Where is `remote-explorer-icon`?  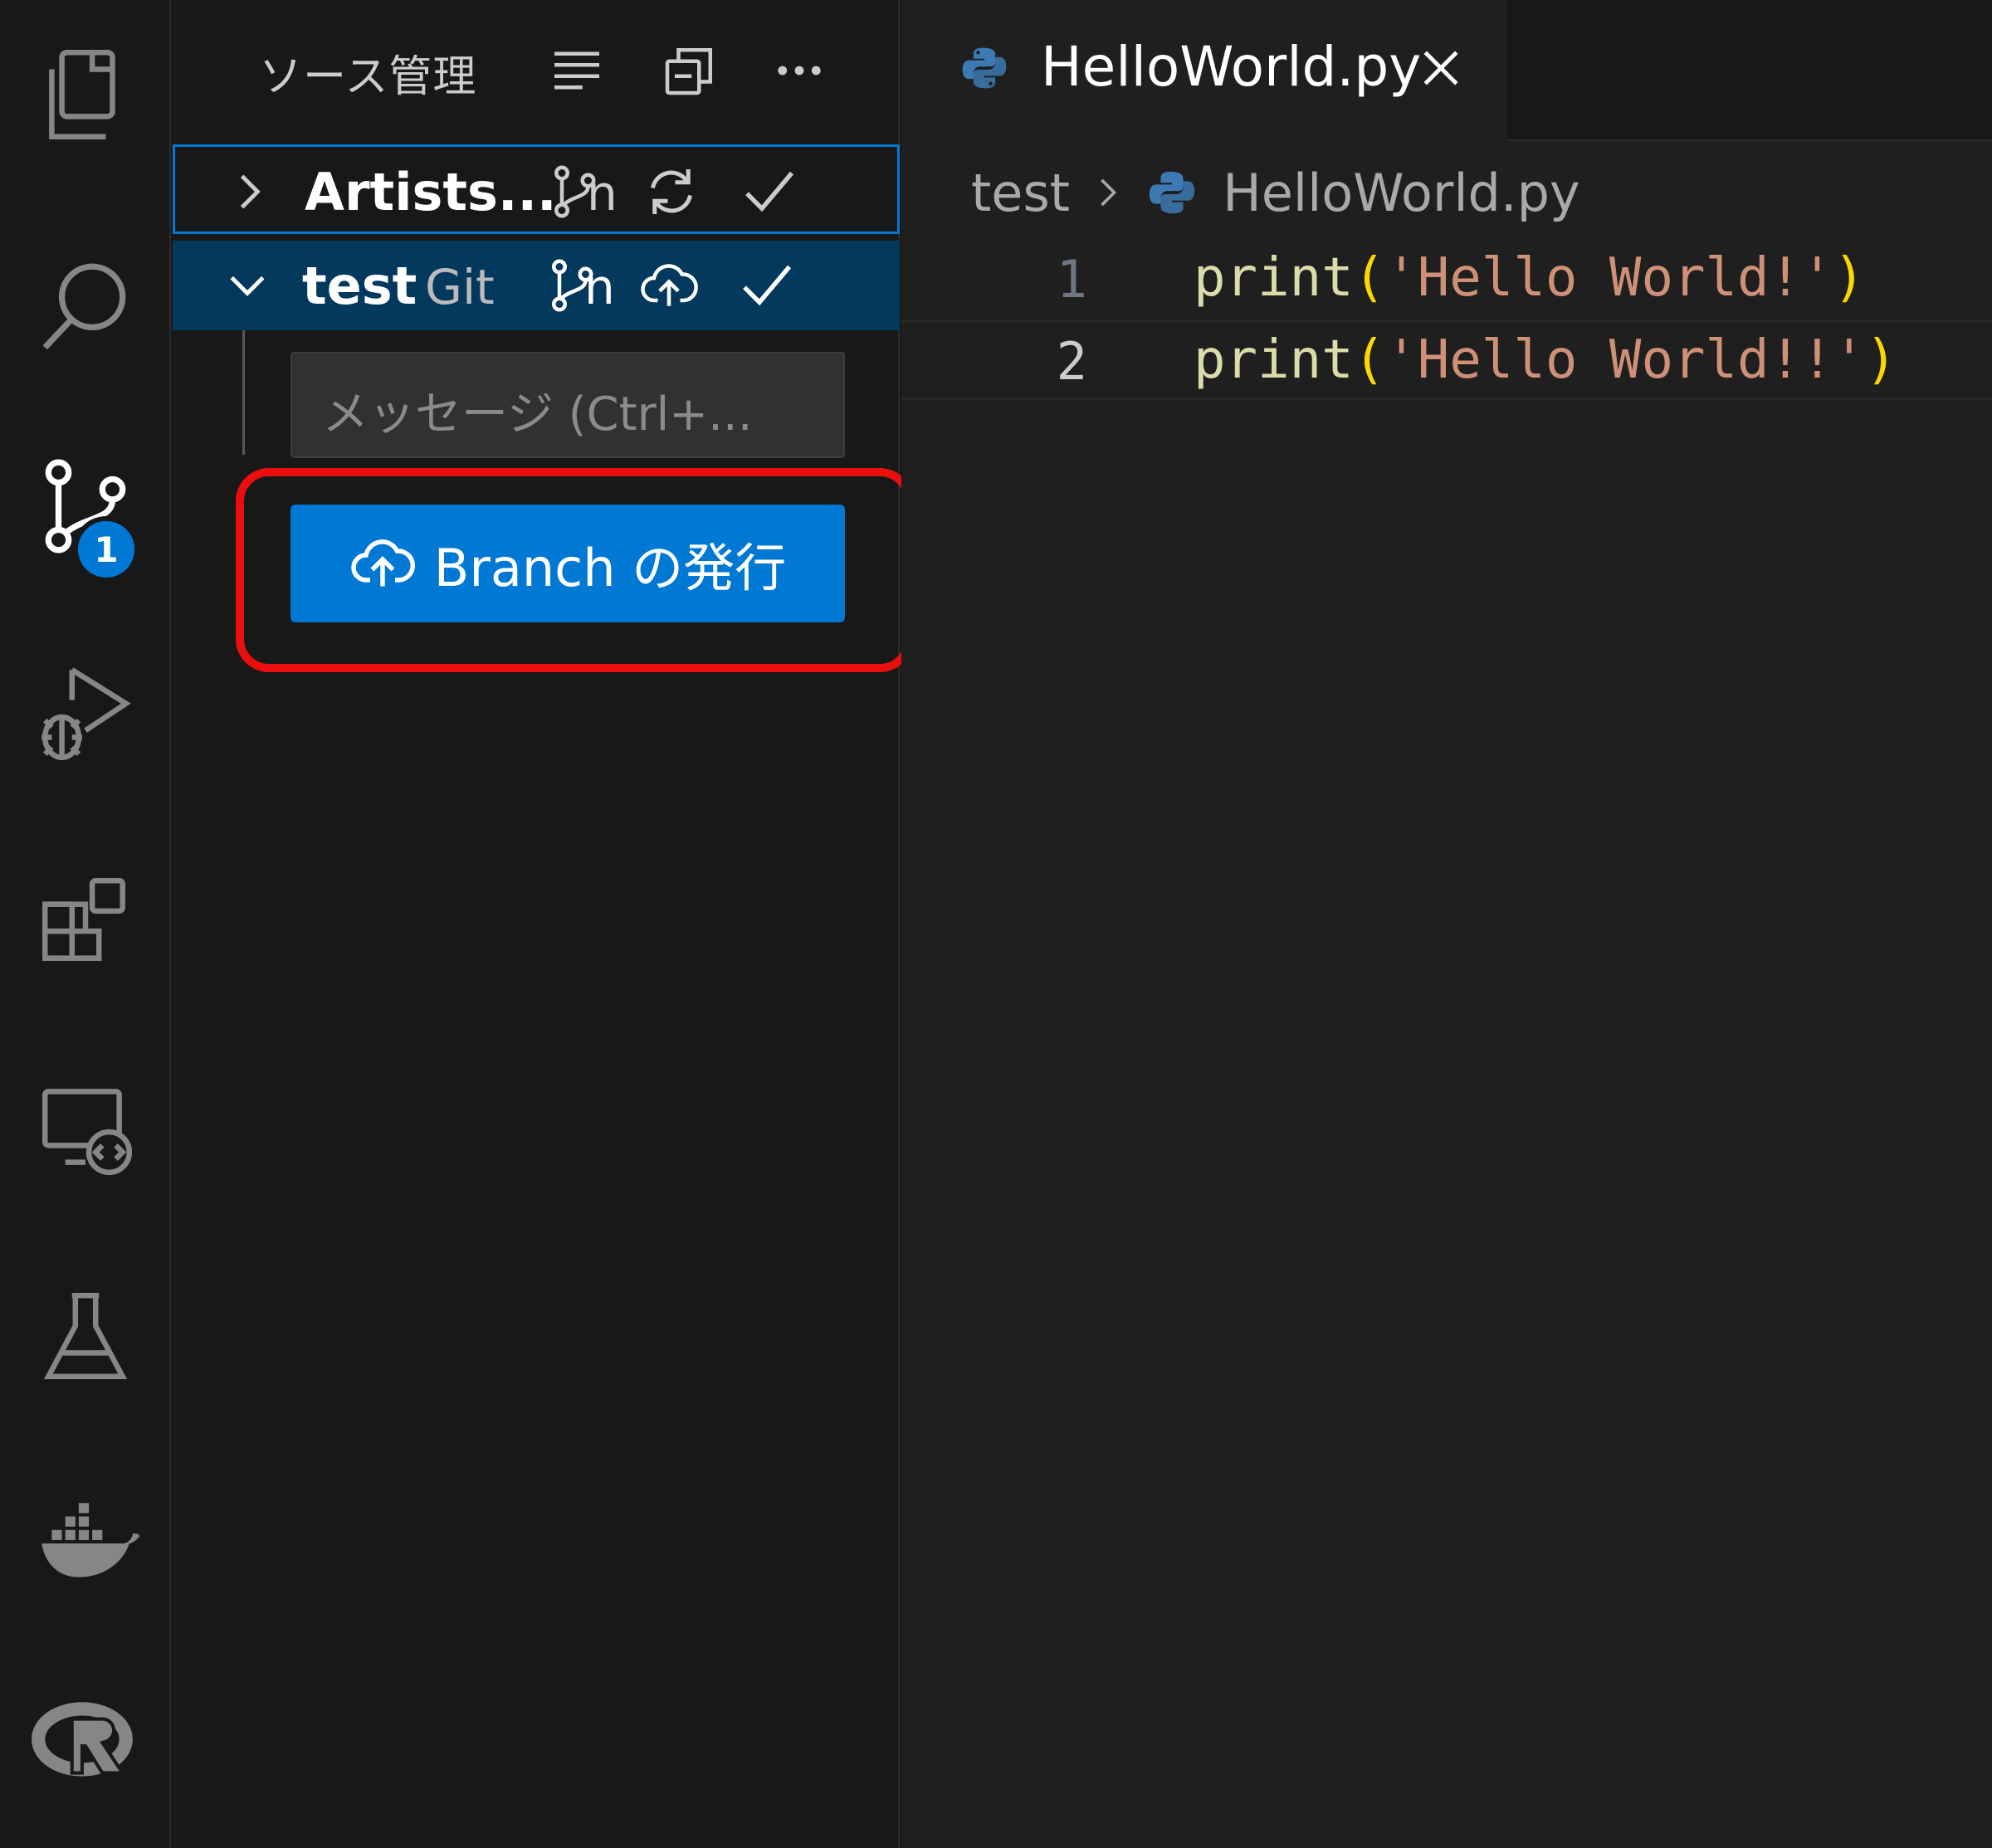 remote-explorer-icon is located at coordinates (85, 1128).